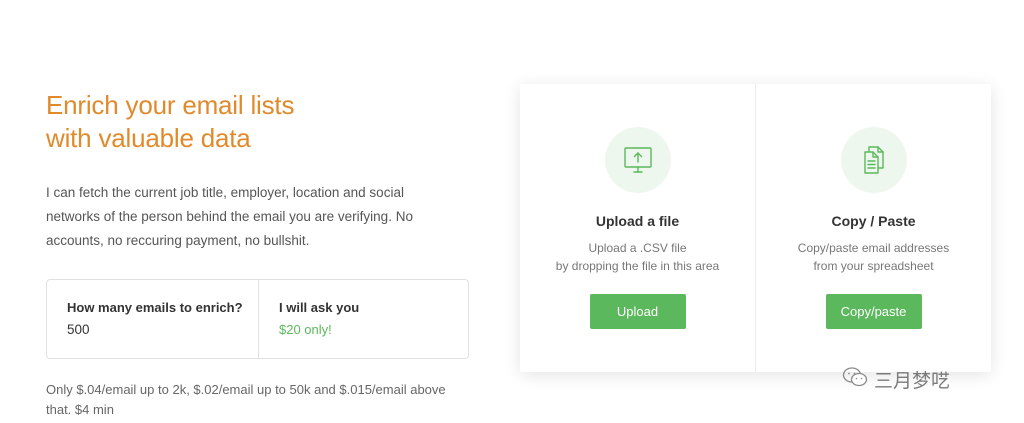  Describe the element at coordinates (873, 248) in the screenshot. I see `copy-paste-desc-line-1: Copy/paste email addresses` at that location.